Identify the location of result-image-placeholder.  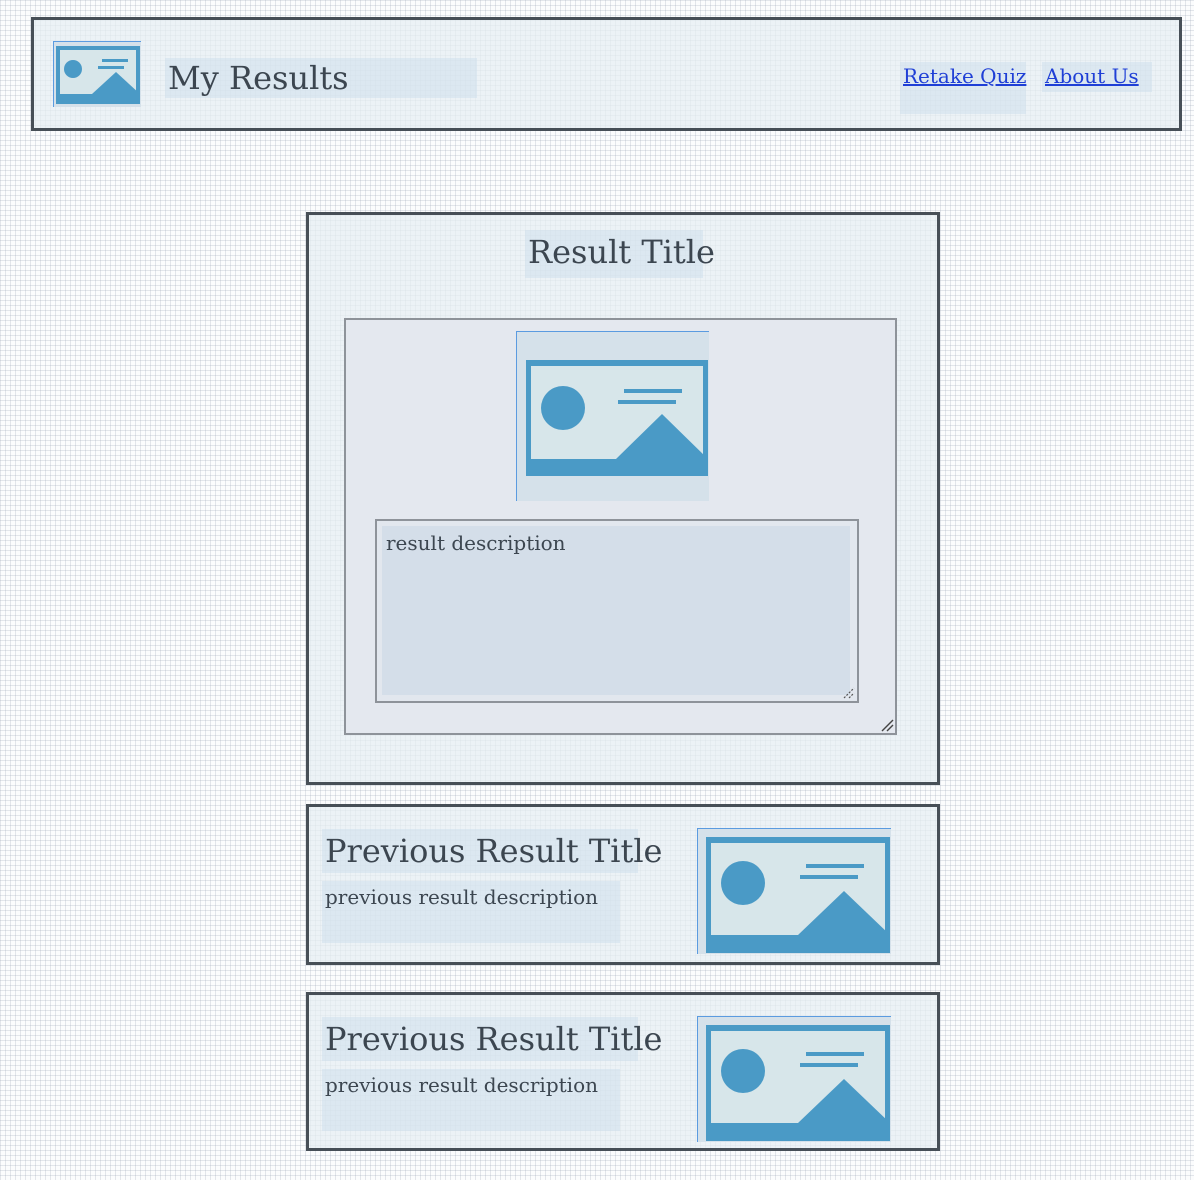
(612, 416).